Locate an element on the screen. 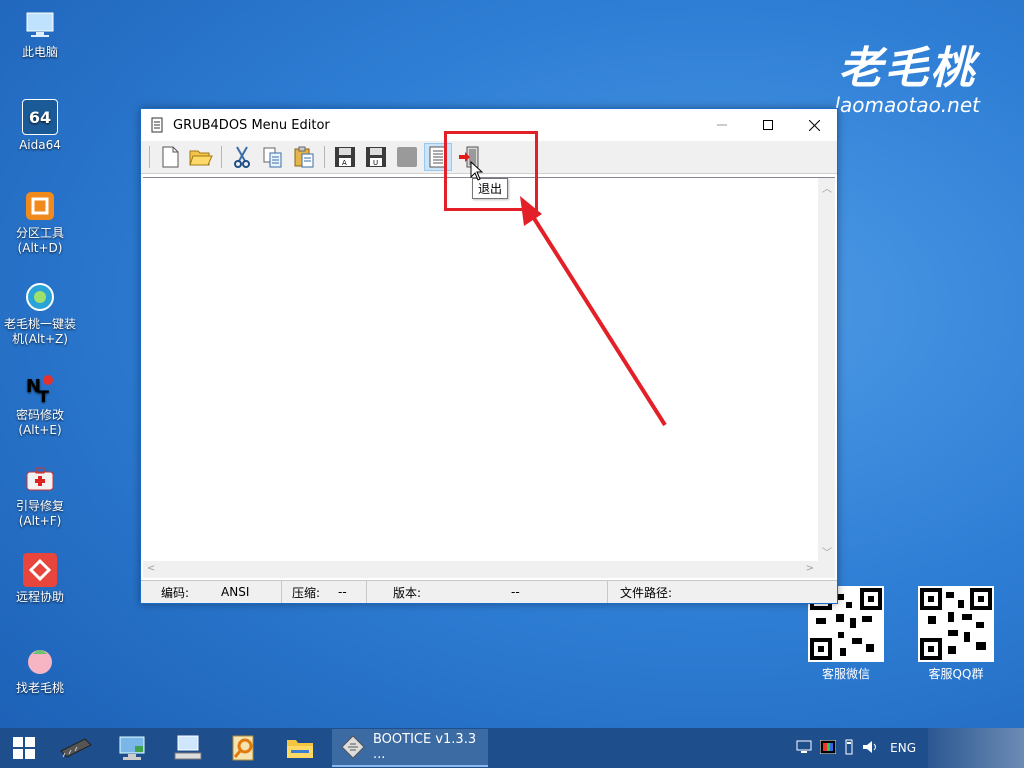 This screenshot has height=768, width=1024. partition-tool-icon is located at coordinates (40, 206).